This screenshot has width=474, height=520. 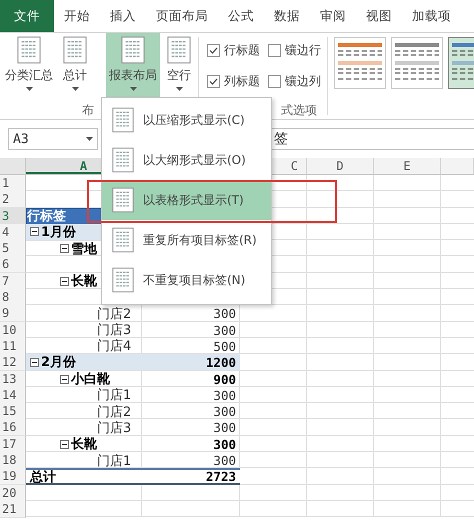 What do you see at coordinates (58, 232) in the screenshot?
I see `row-label: 1月份` at bounding box center [58, 232].